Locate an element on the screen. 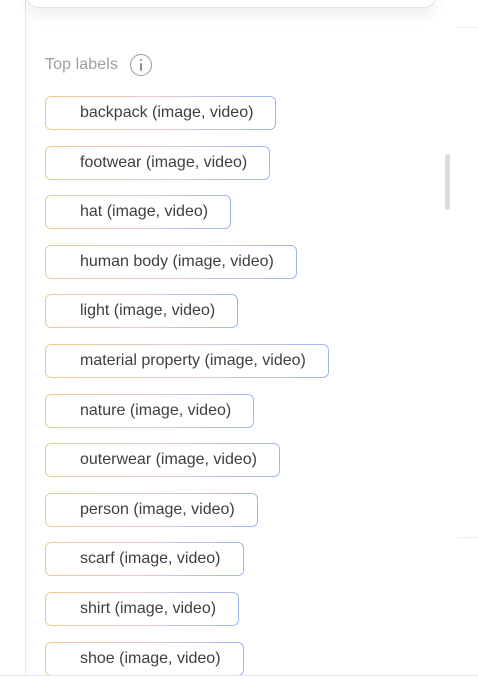 The height and width of the screenshot is (697, 478). right-gutter is located at coordinates (467, 348).